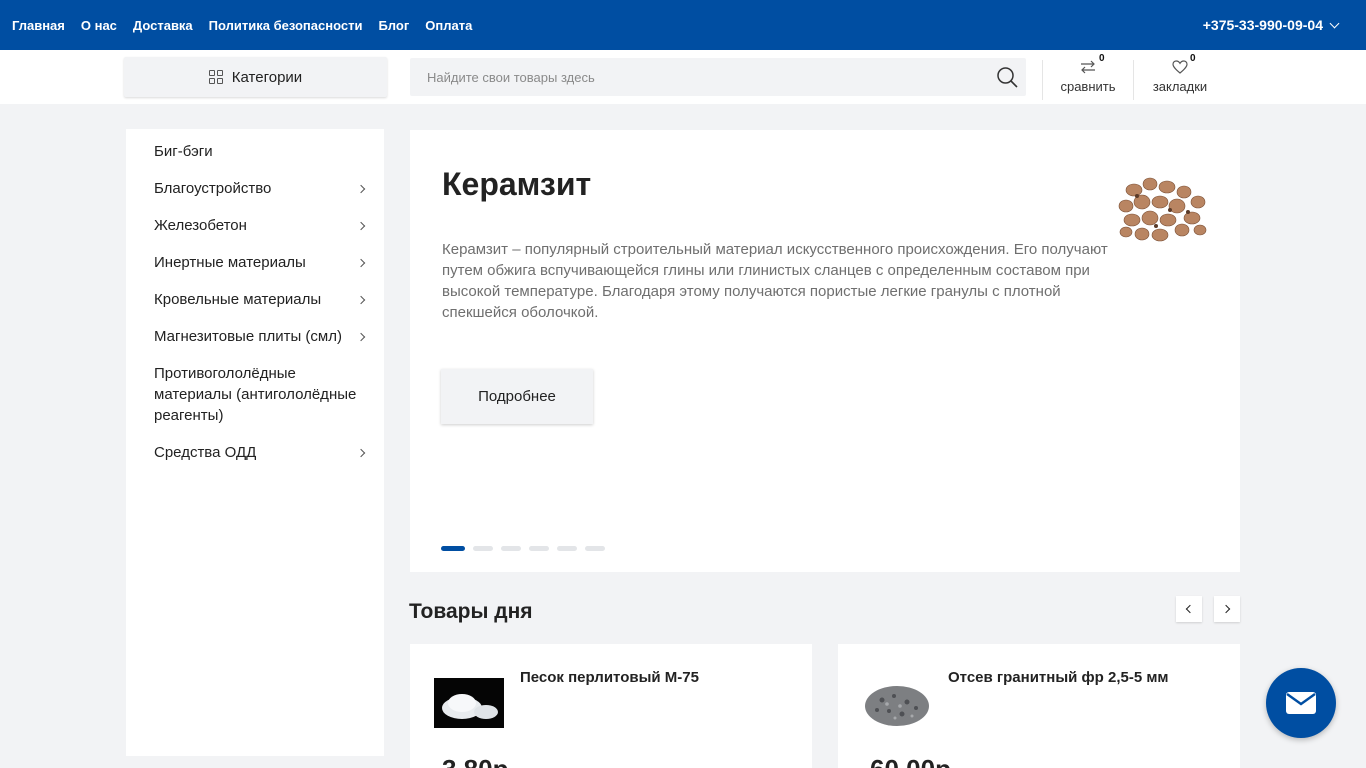 This screenshot has height=768, width=1366. I want to click on sidebar-item-label: Благоустройство, so click(213, 188).